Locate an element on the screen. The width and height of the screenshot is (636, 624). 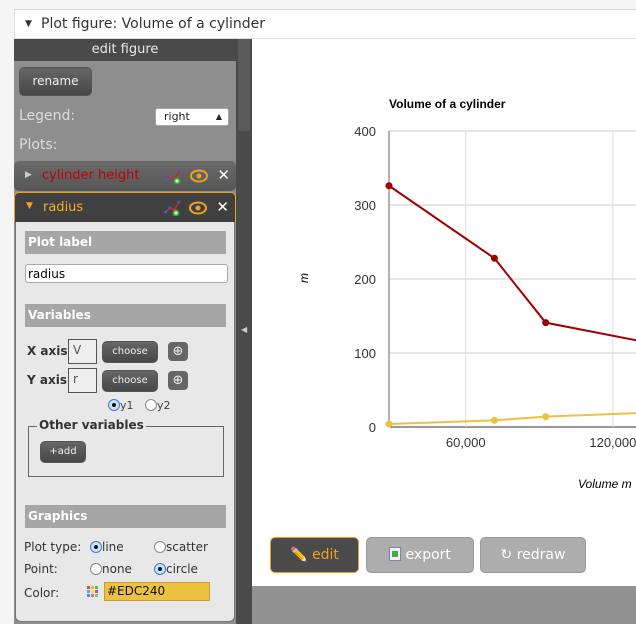
y-choose-button: choose is located at coordinates (130, 381).